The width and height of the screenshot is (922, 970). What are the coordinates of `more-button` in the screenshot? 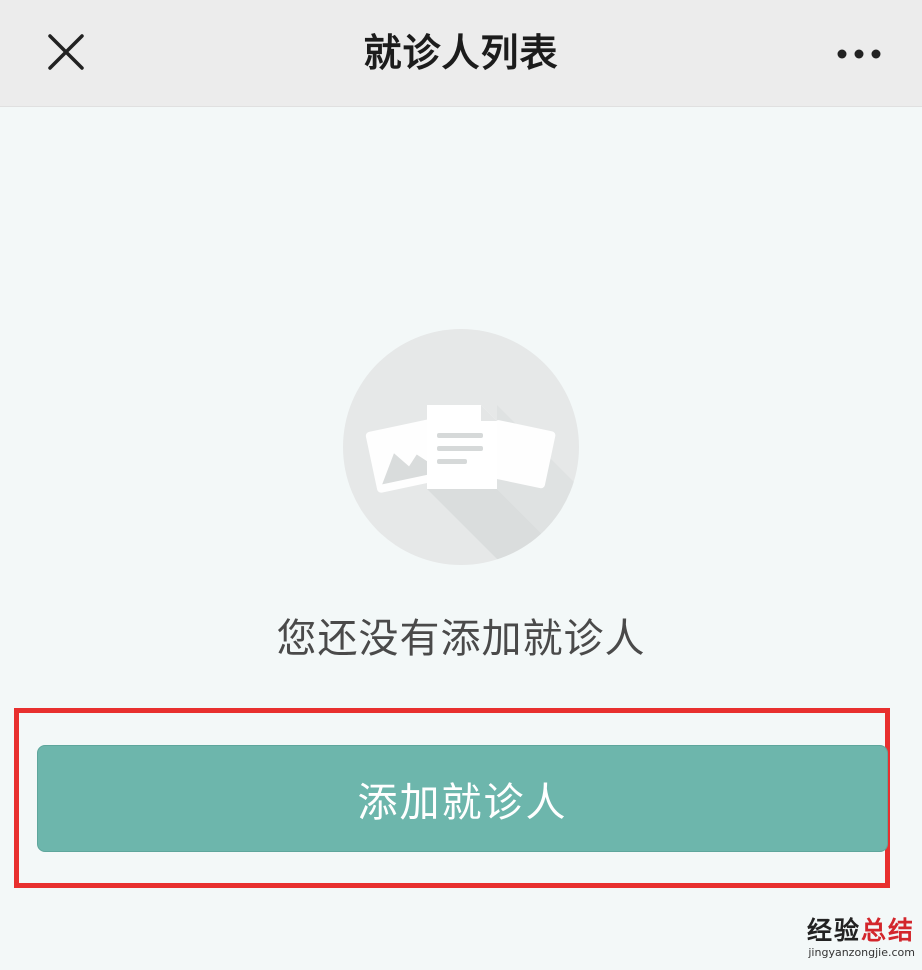 It's located at (859, 54).